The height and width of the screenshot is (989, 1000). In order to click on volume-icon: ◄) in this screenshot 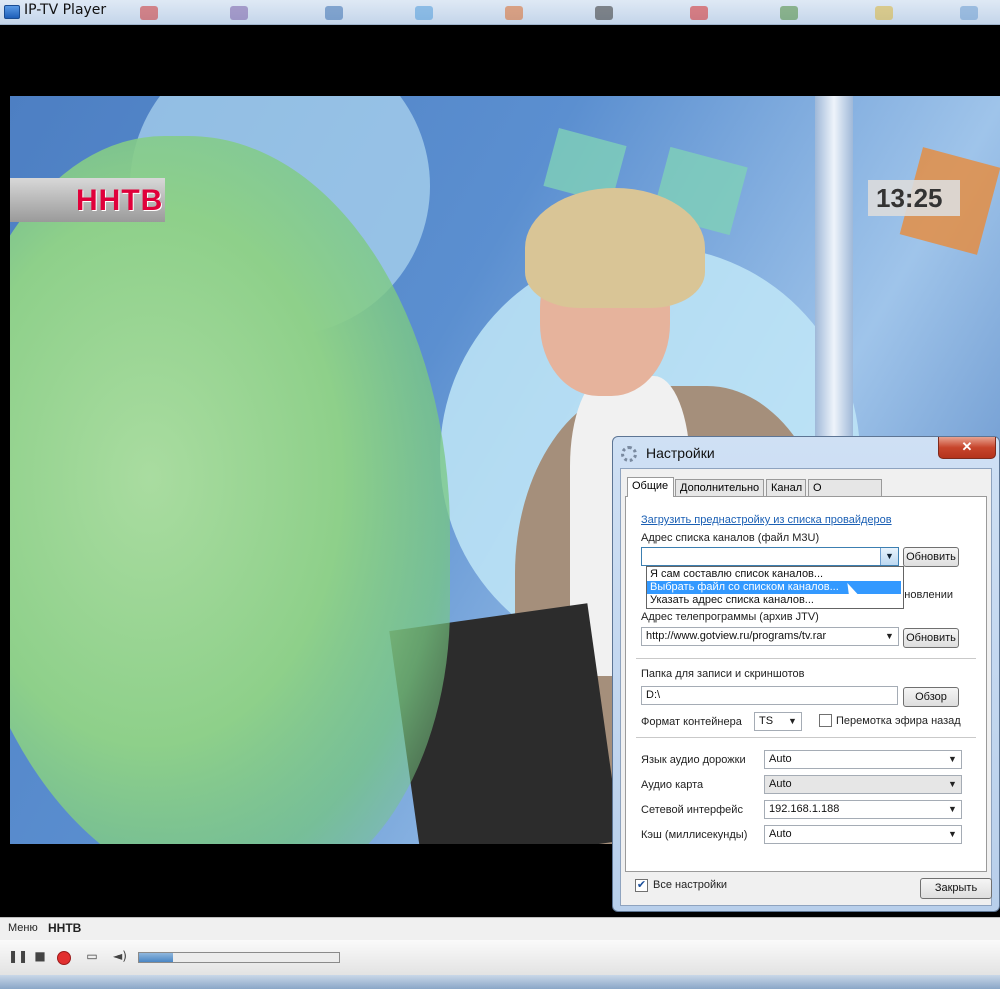, I will do `click(120, 956)`.